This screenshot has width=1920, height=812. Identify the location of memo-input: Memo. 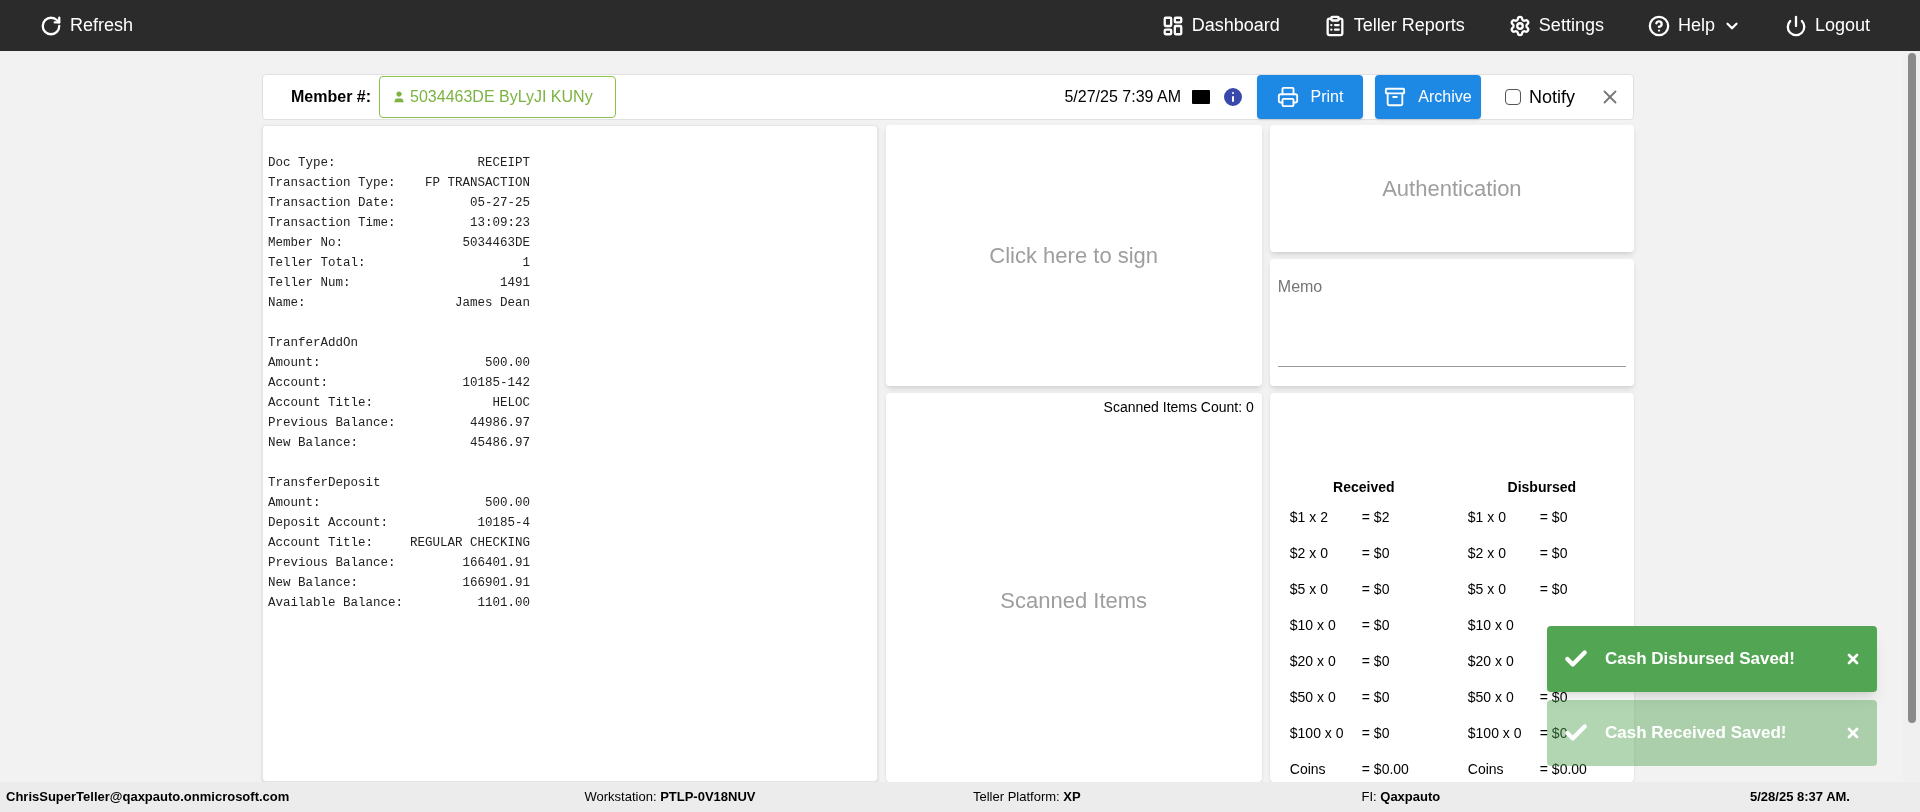
(1451, 321).